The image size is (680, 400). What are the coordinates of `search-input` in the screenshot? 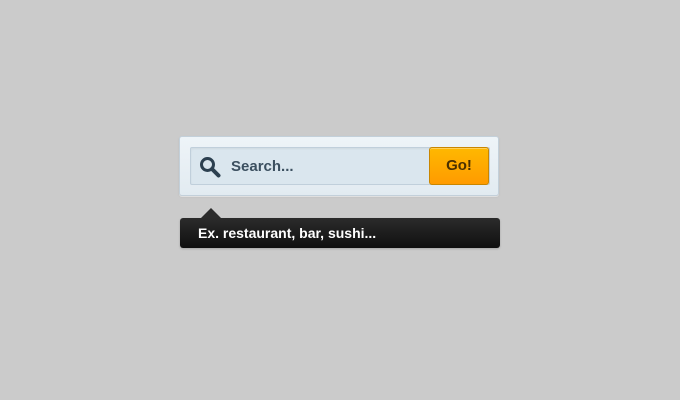 It's located at (326, 166).